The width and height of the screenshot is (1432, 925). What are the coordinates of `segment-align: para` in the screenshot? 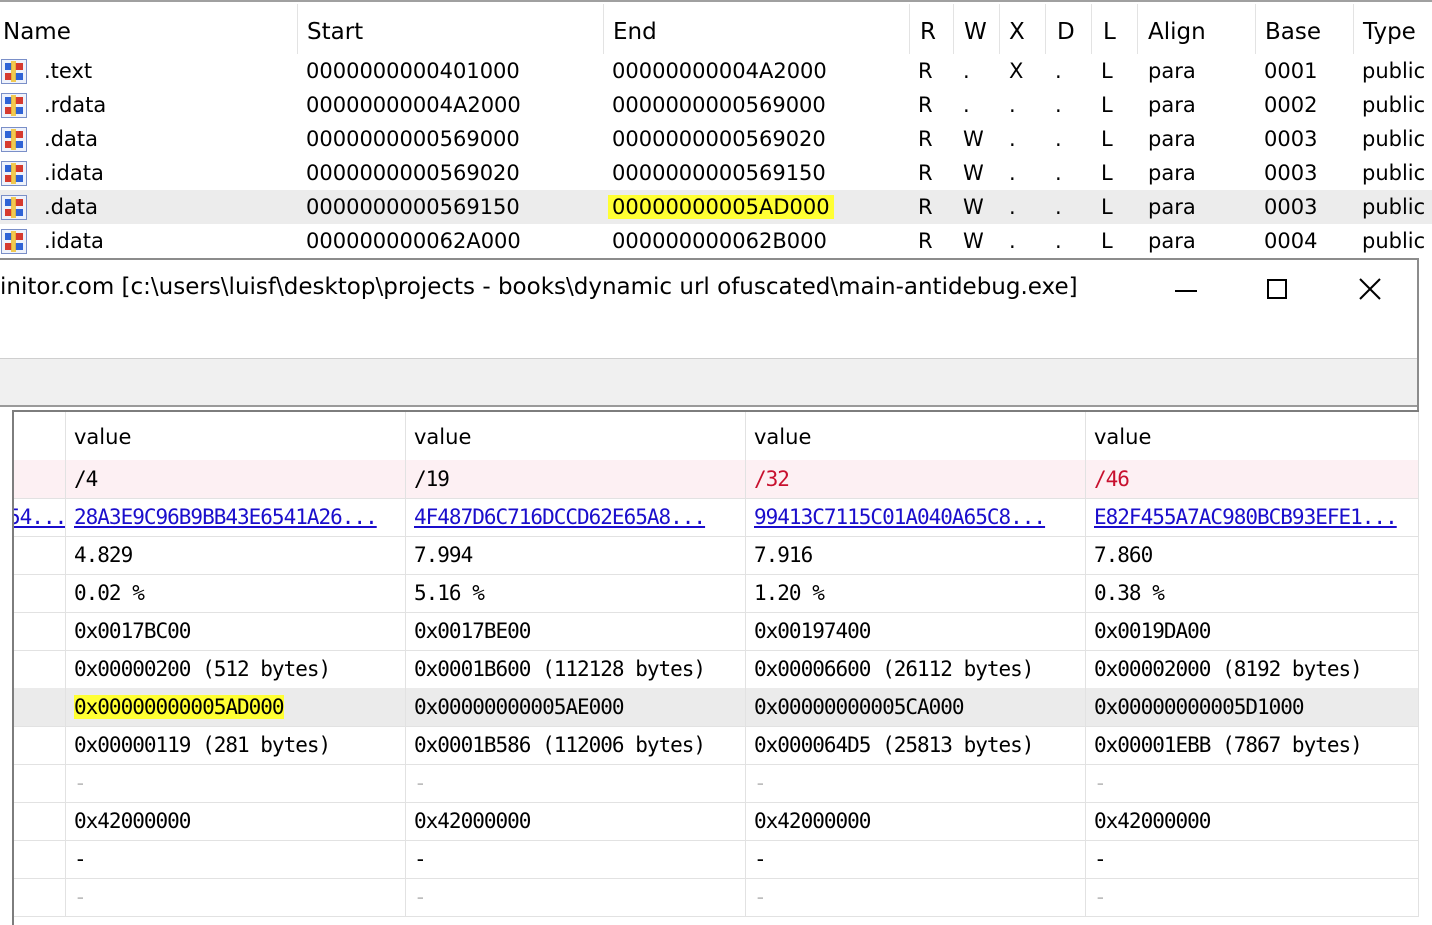 It's located at (1172, 241).